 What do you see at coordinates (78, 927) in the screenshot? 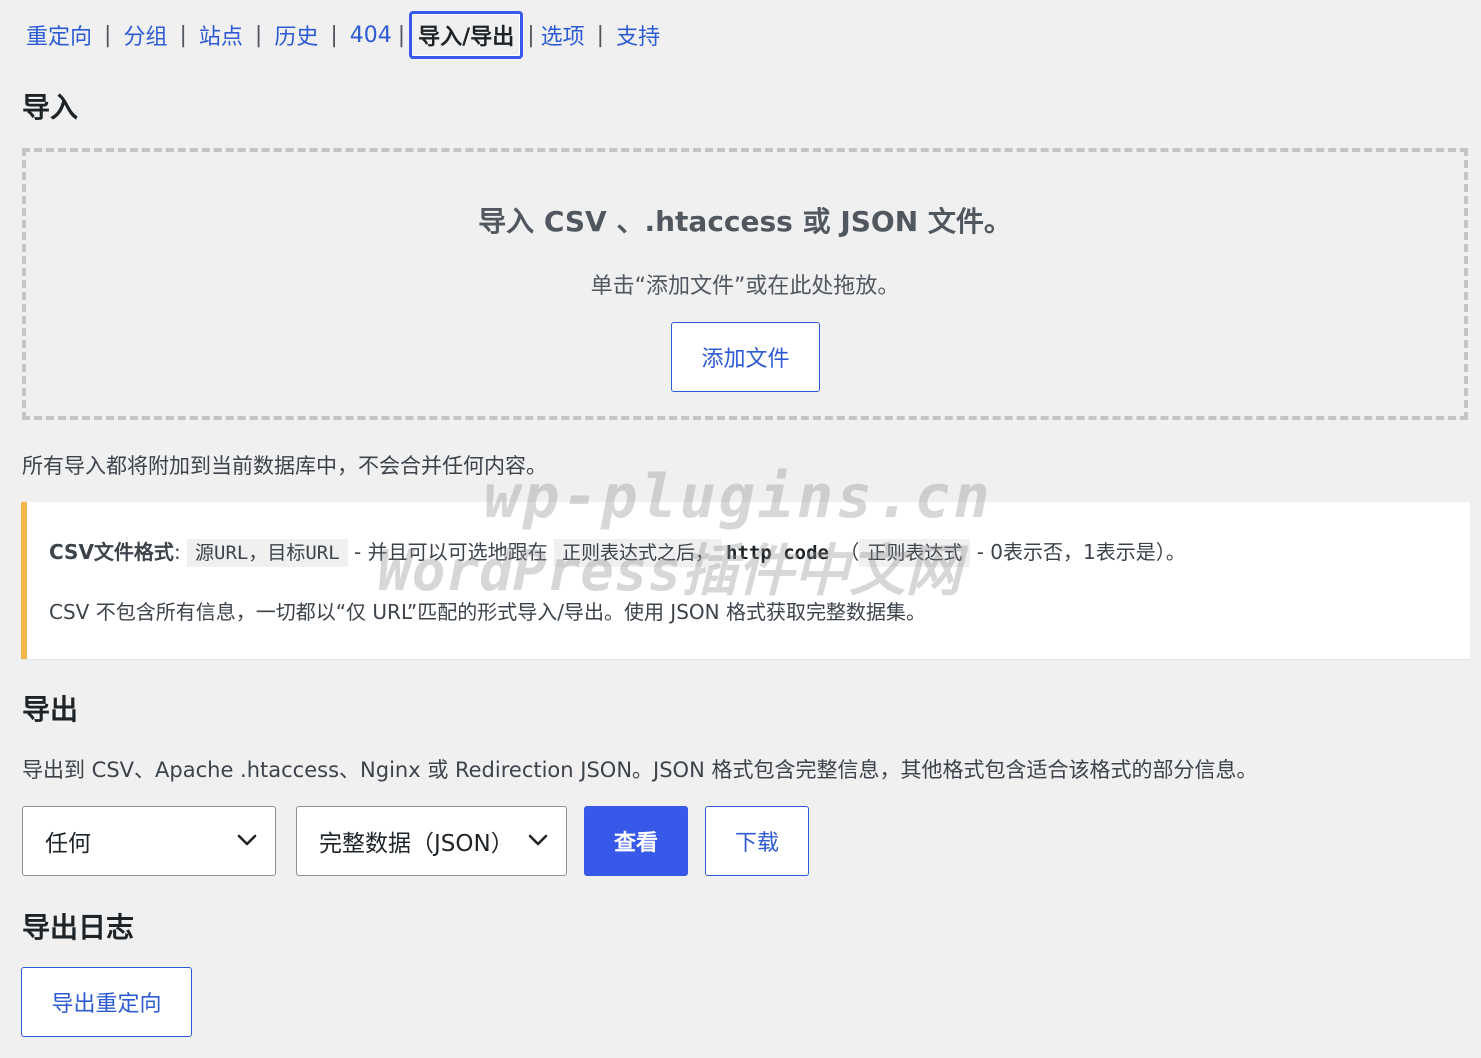
I see `export-logs-heading: 导出日志` at bounding box center [78, 927].